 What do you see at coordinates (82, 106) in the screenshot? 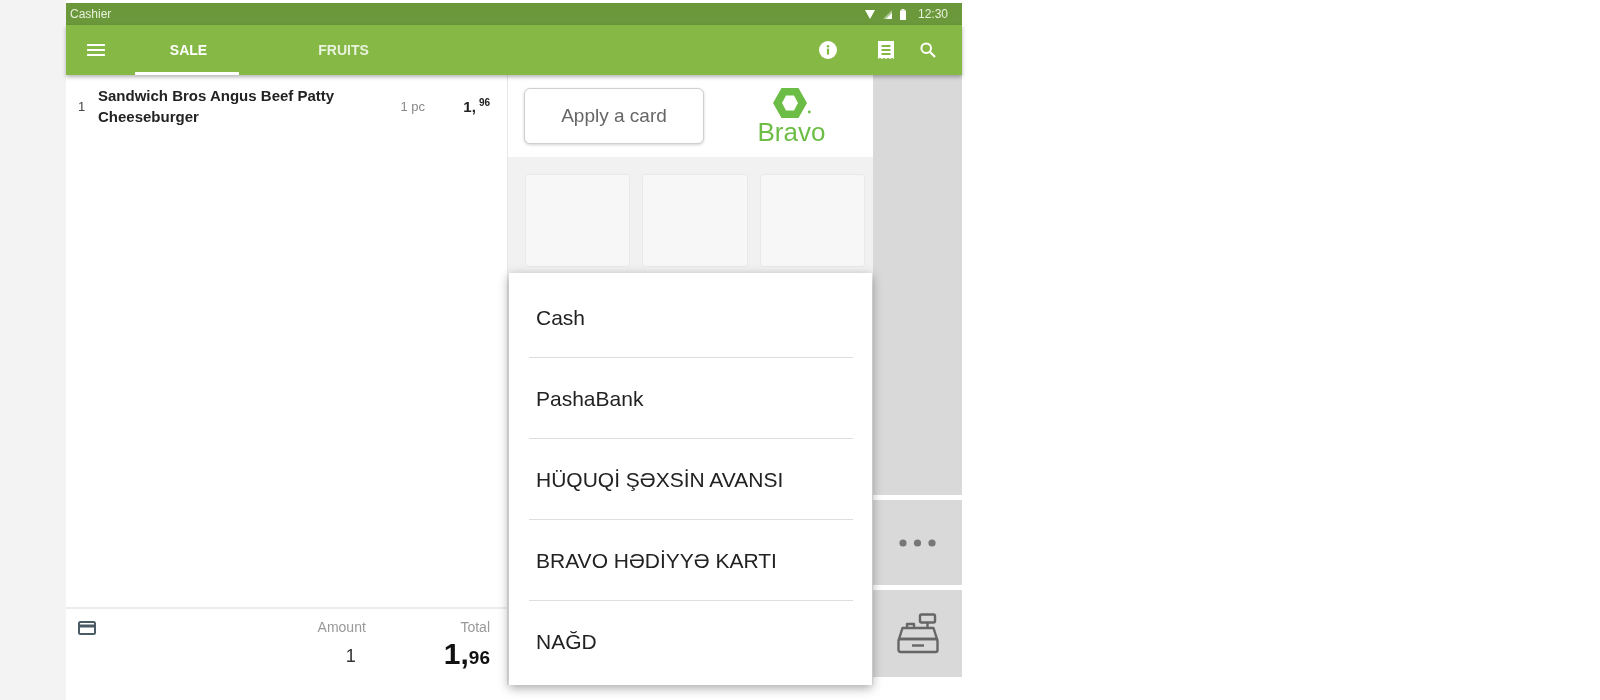
I see `item-number: 1` at bounding box center [82, 106].